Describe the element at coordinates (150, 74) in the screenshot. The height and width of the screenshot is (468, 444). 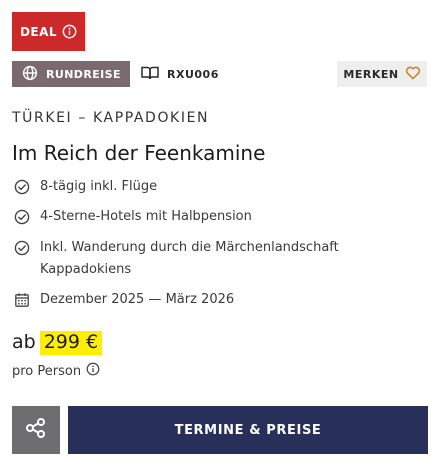
I see `catalog-book-icon` at that location.